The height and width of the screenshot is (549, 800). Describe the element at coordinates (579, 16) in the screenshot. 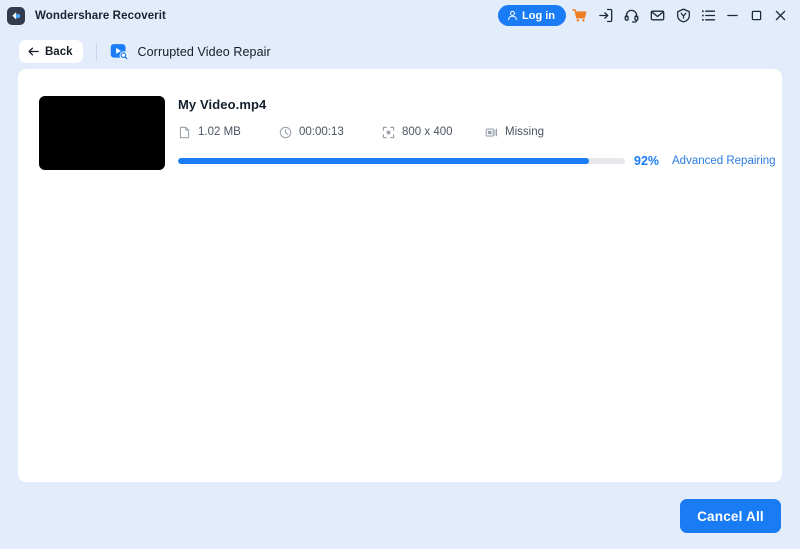

I see `cart-icon` at that location.